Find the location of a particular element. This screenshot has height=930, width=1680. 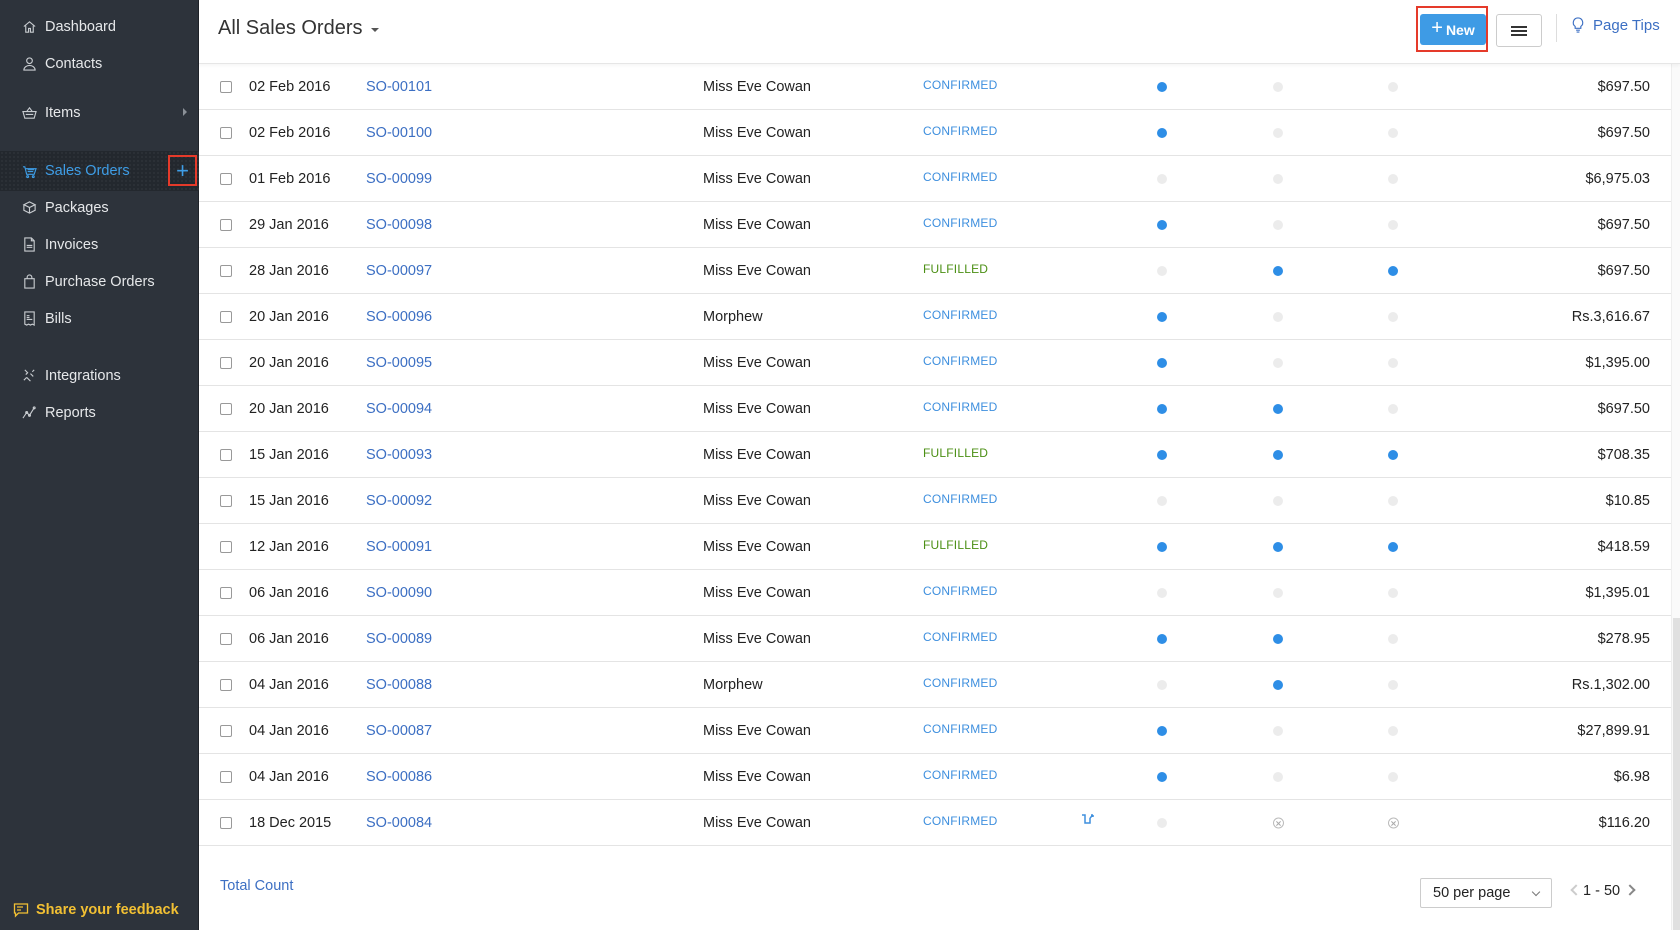

order-number-link: SO-00086 is located at coordinates (399, 777).